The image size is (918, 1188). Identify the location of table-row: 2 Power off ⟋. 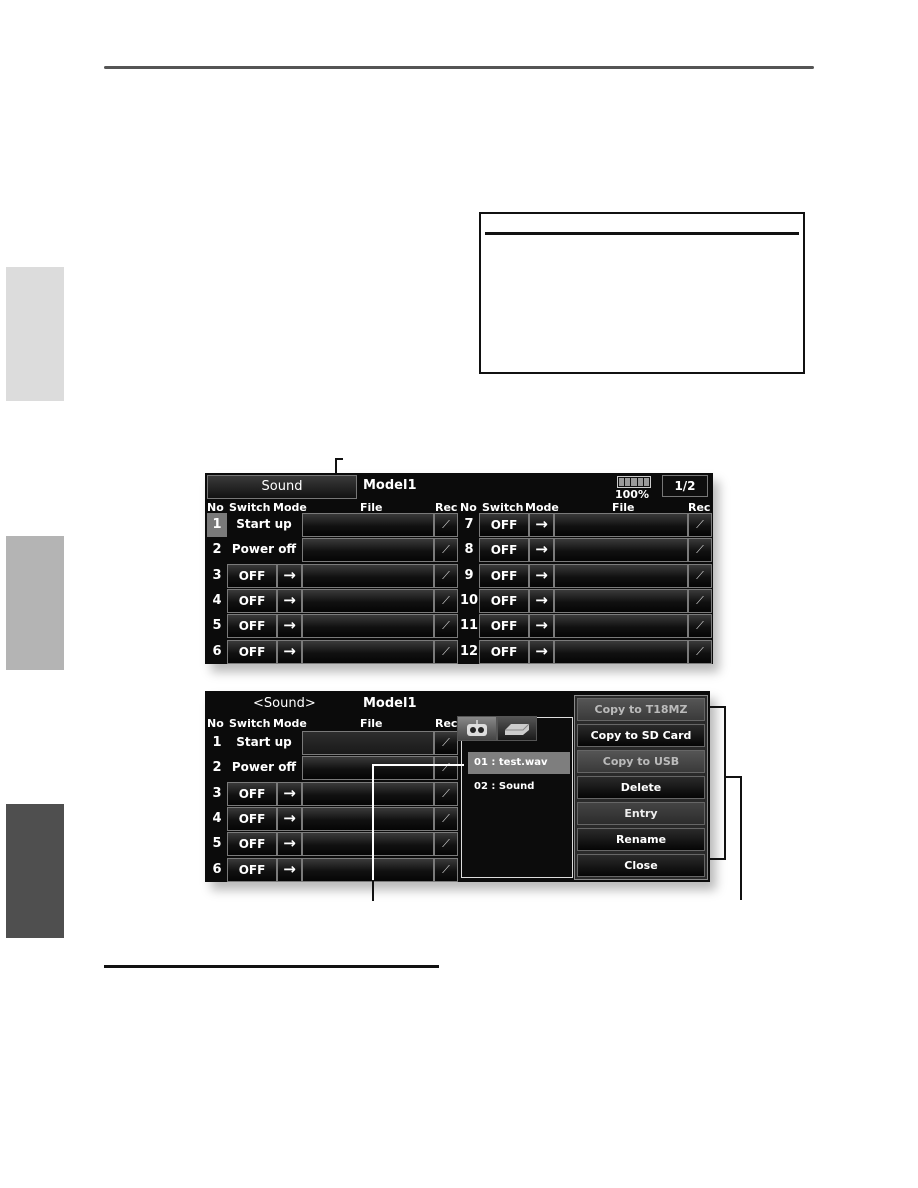
(333, 550).